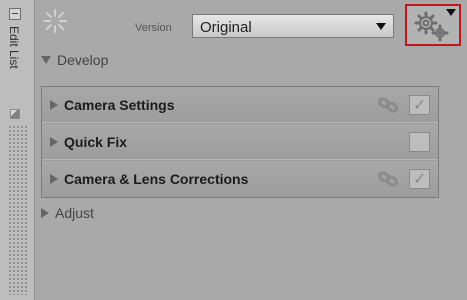 The width and height of the screenshot is (467, 300). I want to click on edit-list-strip: Edit List, so click(17, 150).